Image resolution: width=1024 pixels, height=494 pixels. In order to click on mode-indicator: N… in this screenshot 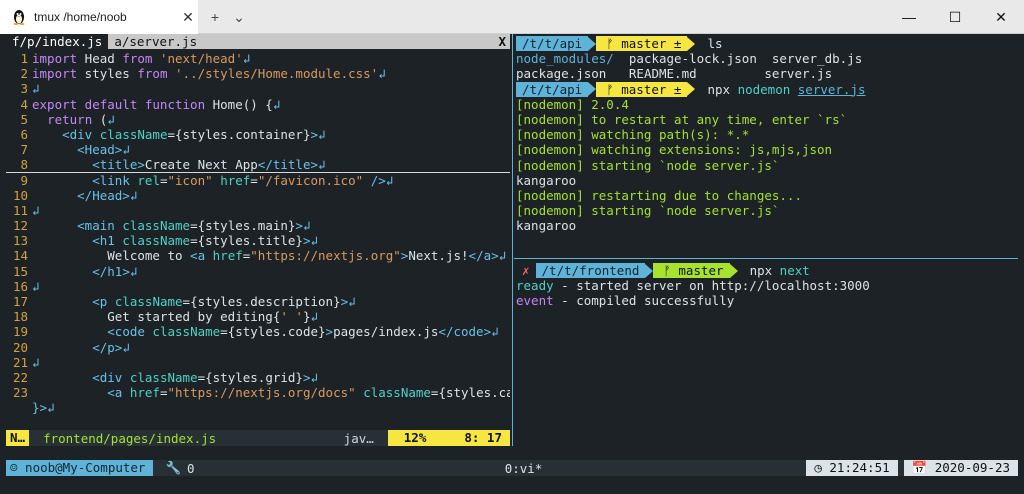, I will do `click(18, 438)`.